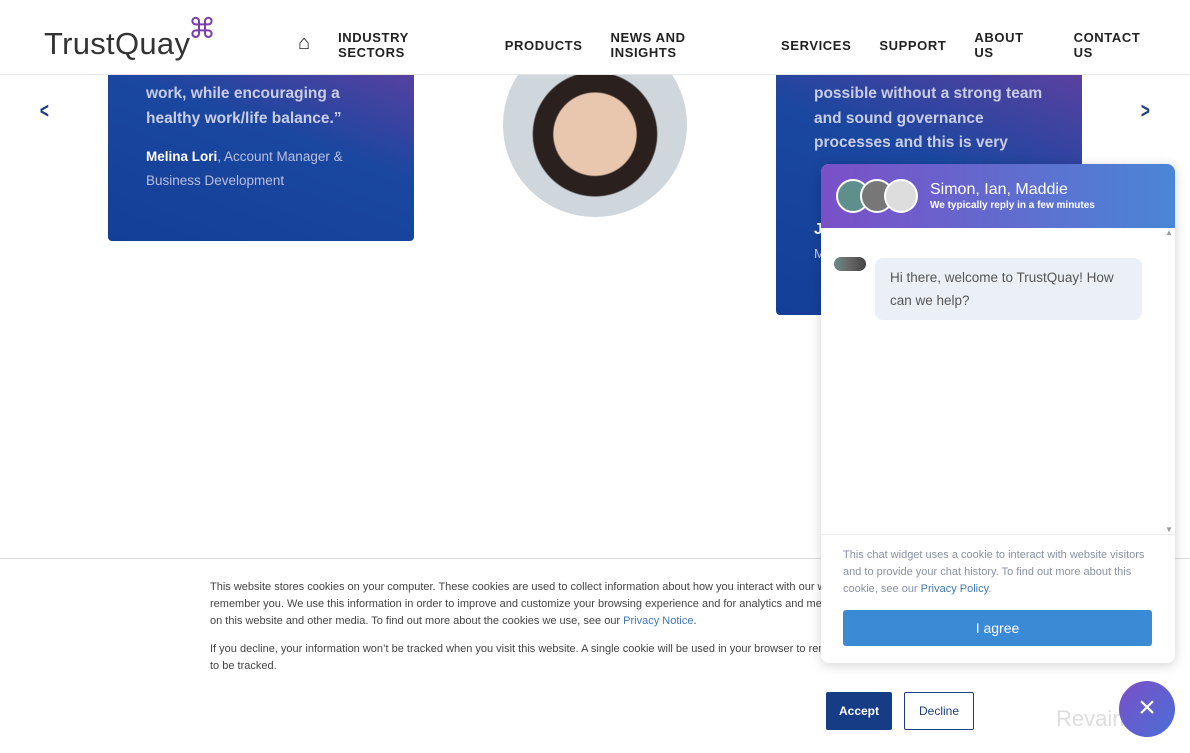 This screenshot has width=1190, height=753. Describe the element at coordinates (899, 118) in the screenshot. I see `quote-line: and sound governance` at that location.